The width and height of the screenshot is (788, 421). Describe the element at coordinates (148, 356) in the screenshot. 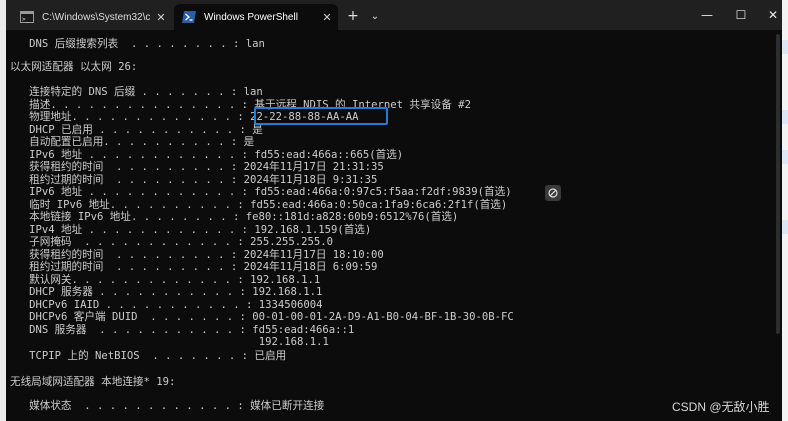

I see `console-line: TCPIP 上的 NetBIOS . . . . . . . : 已启用` at that location.